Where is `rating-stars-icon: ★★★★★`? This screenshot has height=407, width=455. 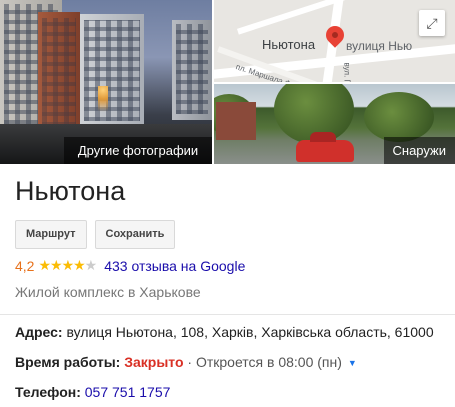
rating-stars-icon: ★★★★★ is located at coordinates (67, 265).